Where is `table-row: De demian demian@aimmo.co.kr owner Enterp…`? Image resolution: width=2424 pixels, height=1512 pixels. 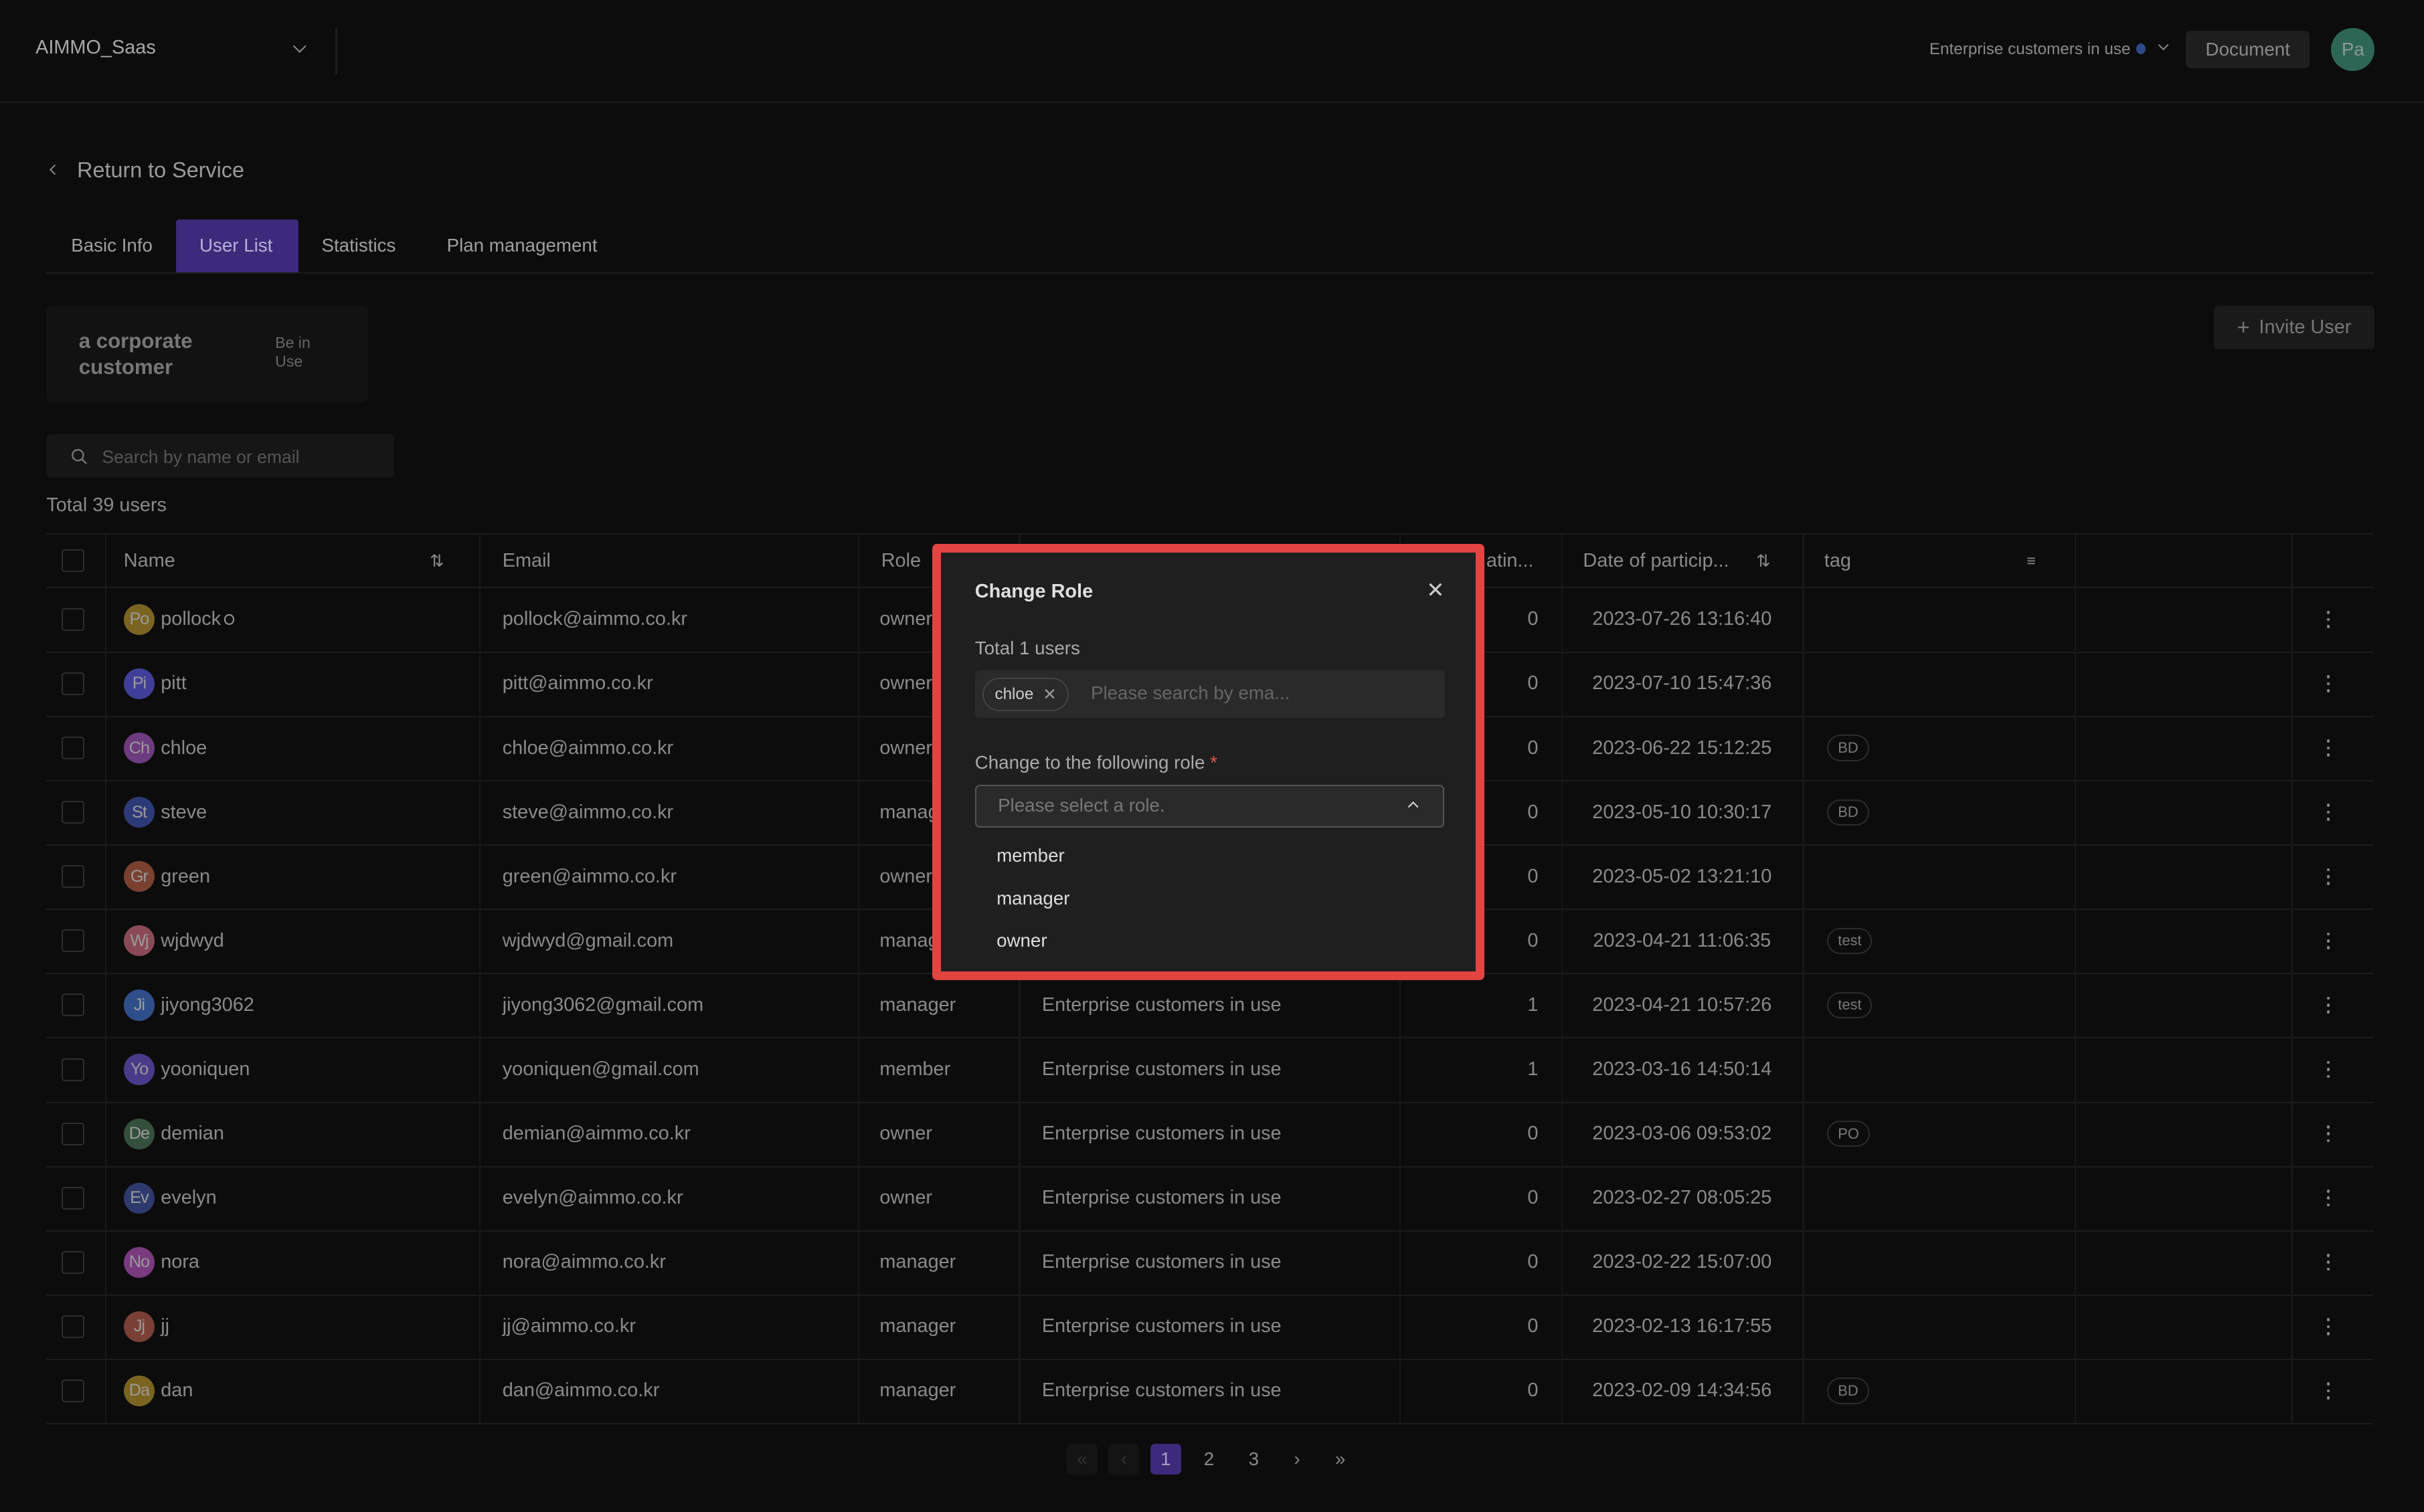 table-row: De demian demian@aimmo.co.kr owner Enterp… is located at coordinates (1209, 1134).